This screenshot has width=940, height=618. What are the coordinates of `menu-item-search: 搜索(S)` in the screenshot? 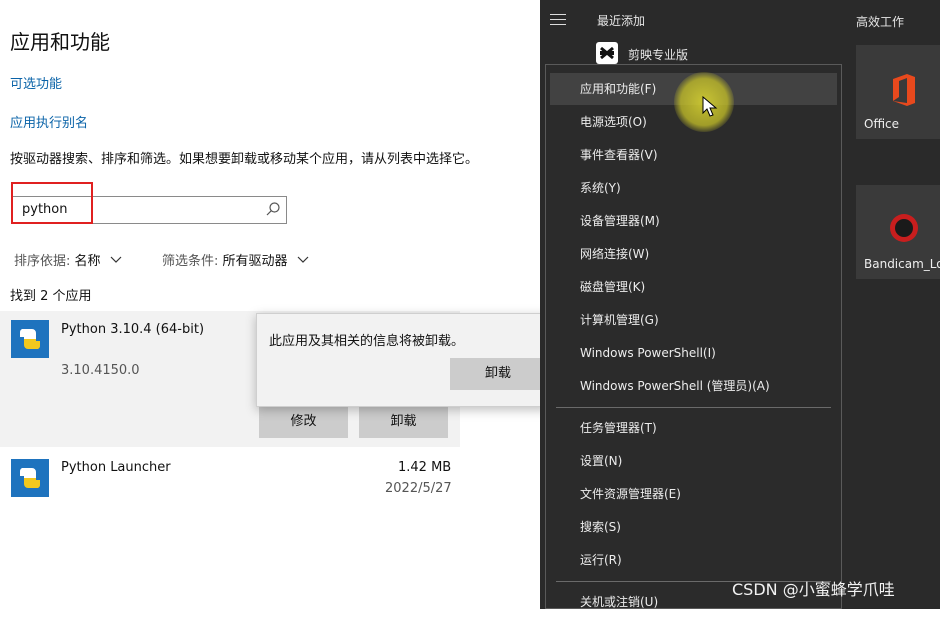 It's located at (693, 527).